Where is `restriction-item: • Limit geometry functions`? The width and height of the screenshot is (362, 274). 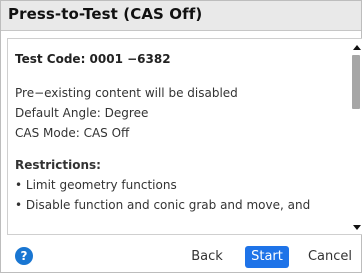 restriction-item: • Limit geometry functions is located at coordinates (96, 185).